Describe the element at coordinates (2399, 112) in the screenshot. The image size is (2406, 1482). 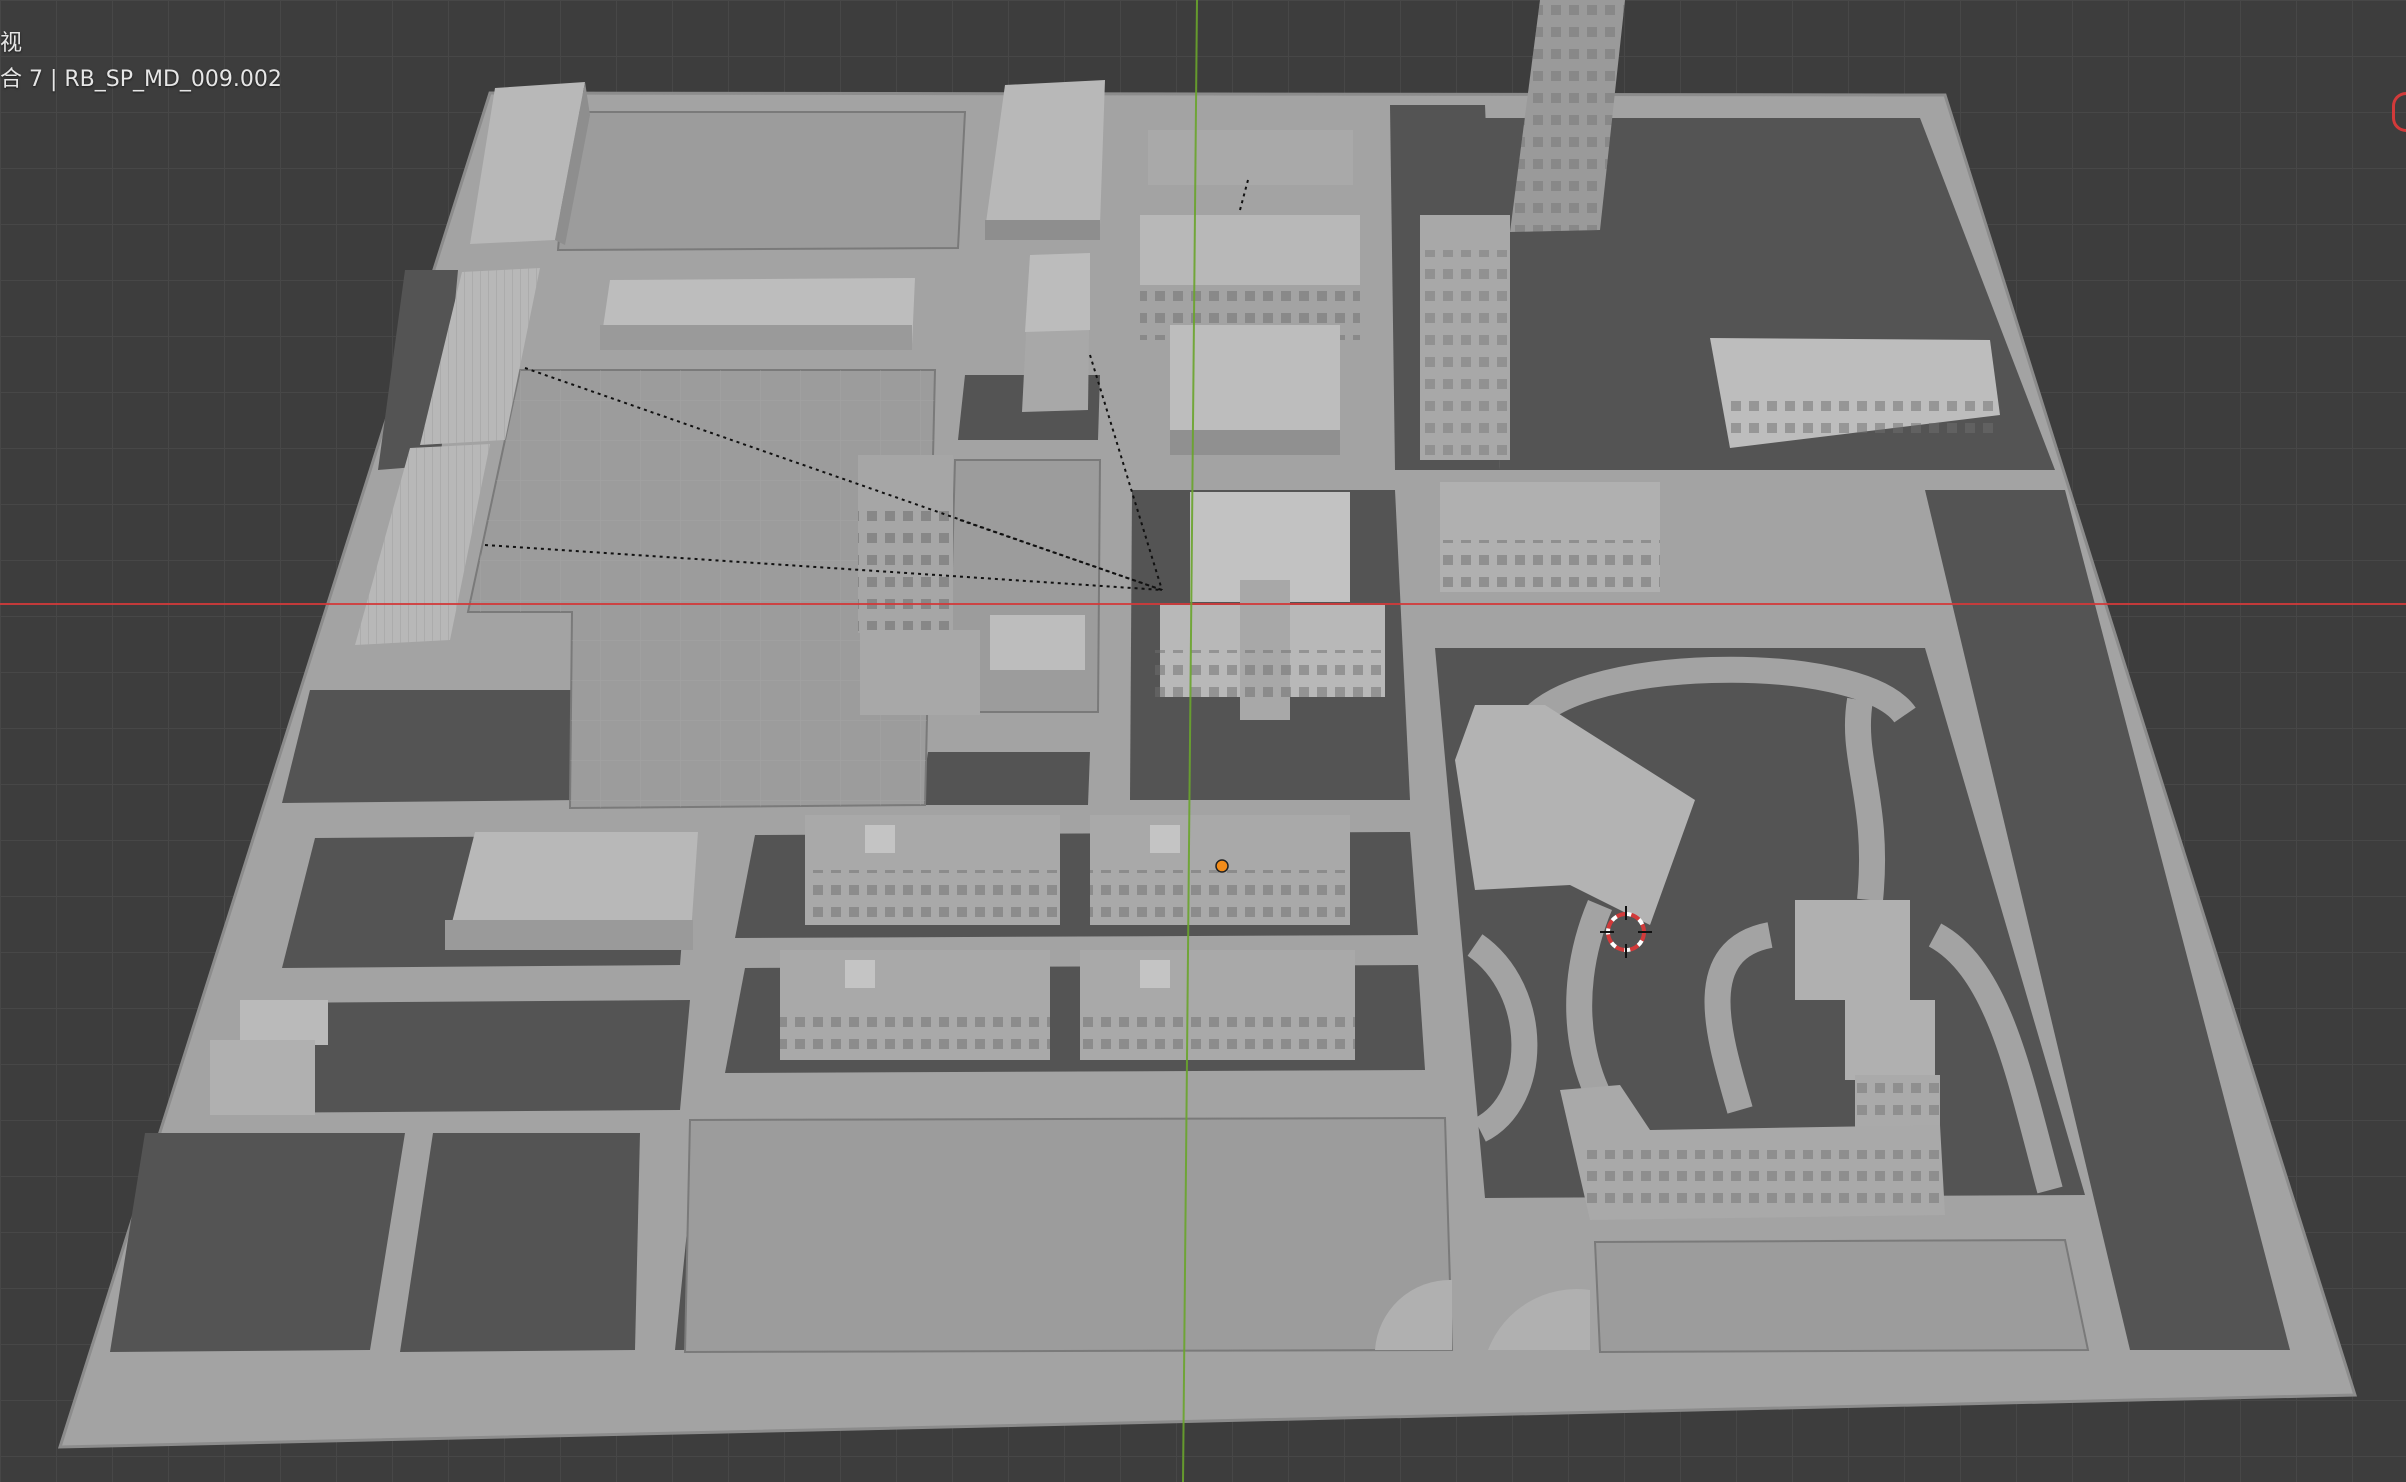
I see `navigation-gizmo-icon` at that location.